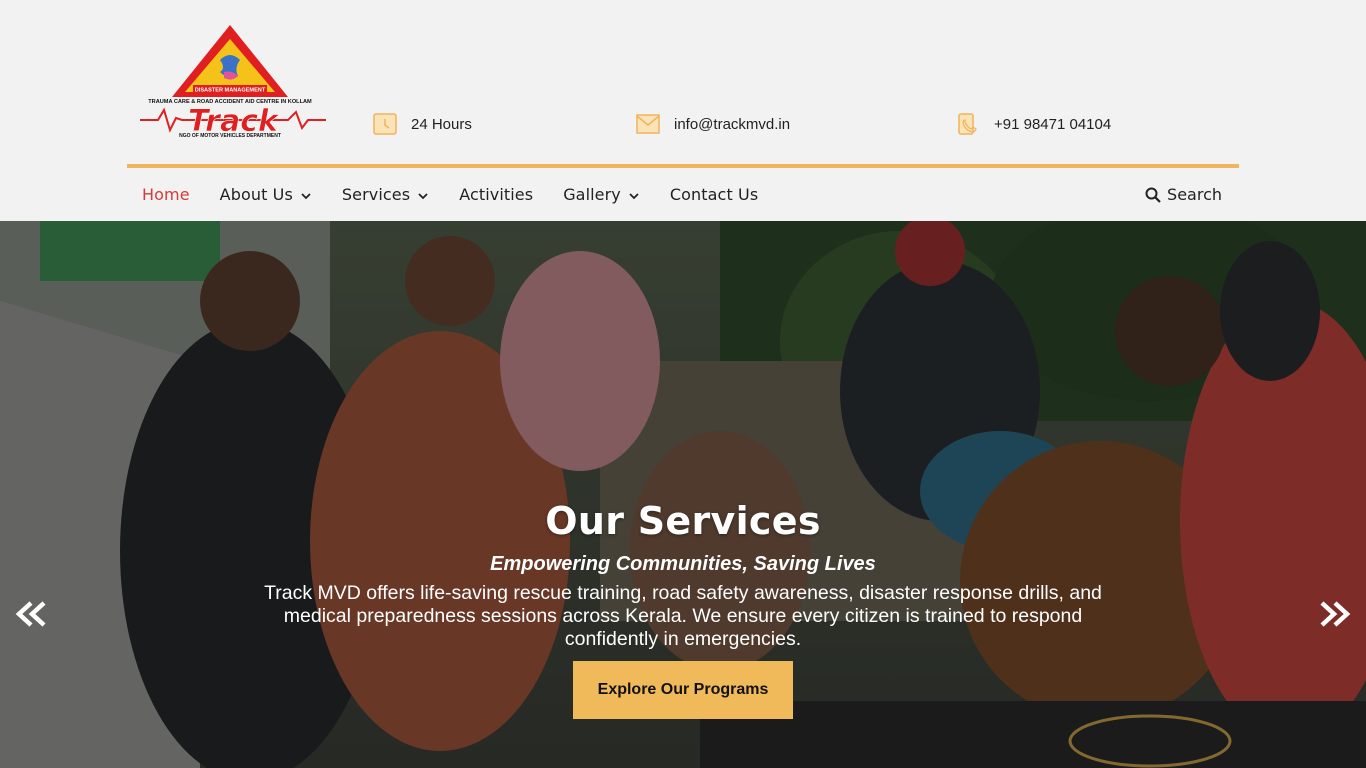 This screenshot has width=1366, height=768. What do you see at coordinates (385, 124) in the screenshot?
I see `clock-icon` at bounding box center [385, 124].